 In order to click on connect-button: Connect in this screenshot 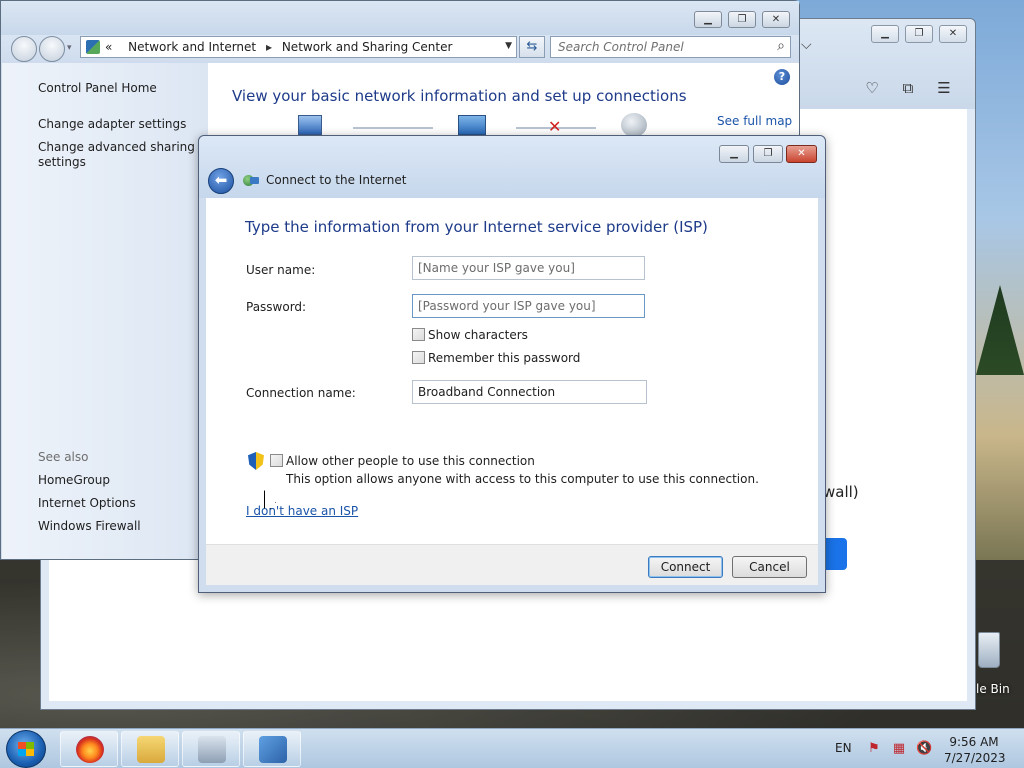, I will do `click(685, 567)`.